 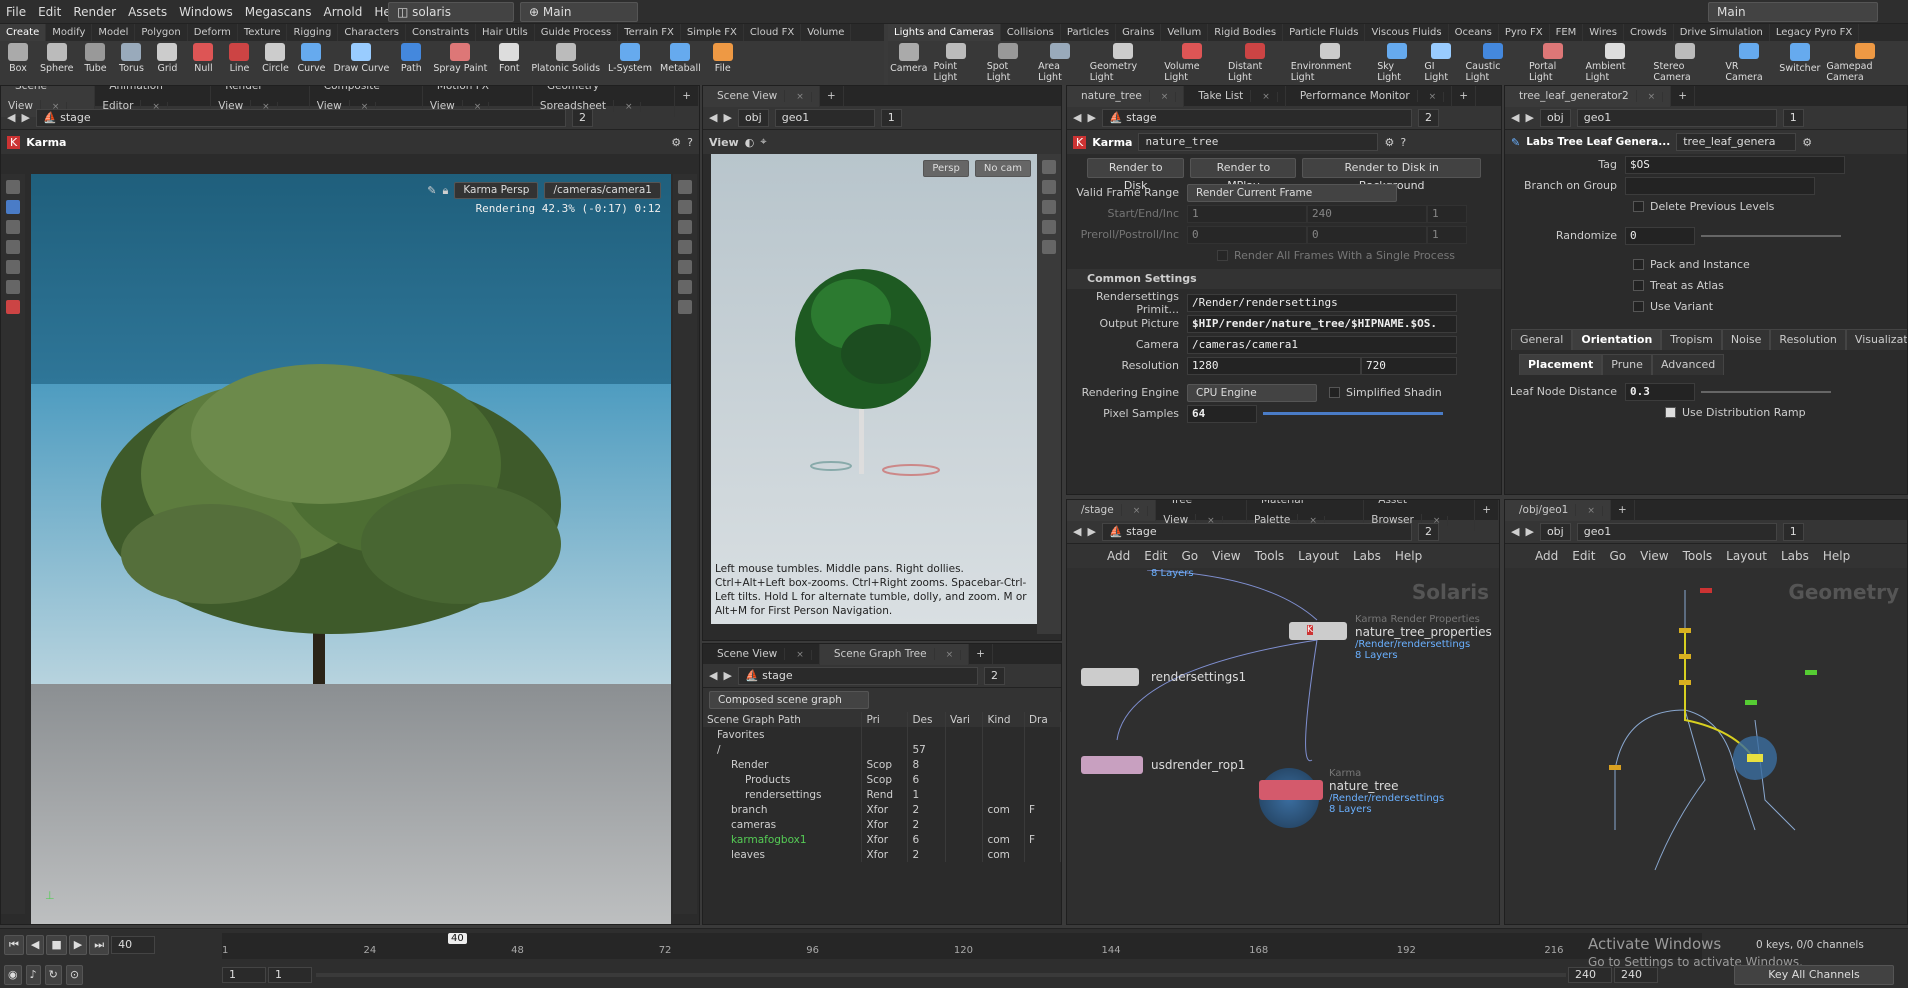 I want to click on pane-link-number: 1, so click(x=1793, y=117).